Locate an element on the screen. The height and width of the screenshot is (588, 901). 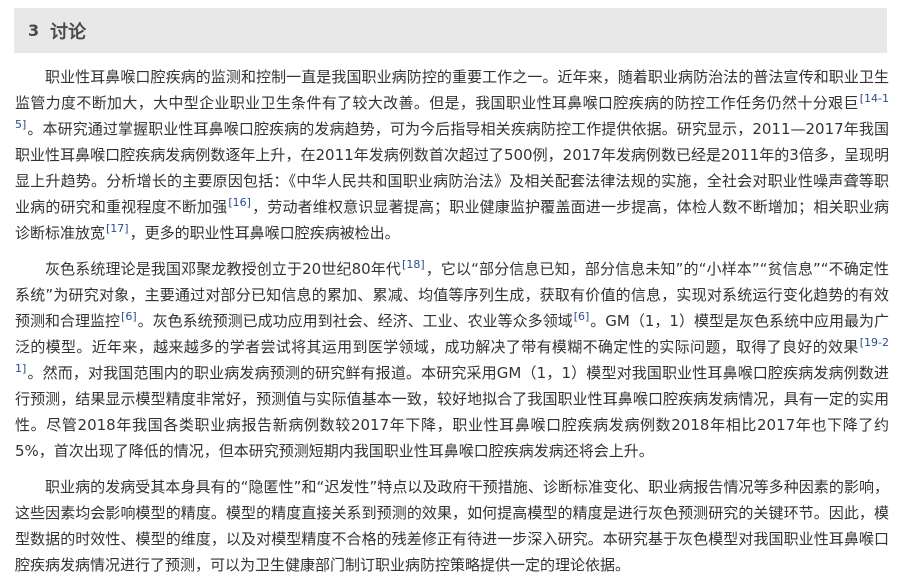
paragraph-text: 灰色系统理论是我国邓聚龙教授创立于20世纪80年代 is located at coordinates (223, 269).